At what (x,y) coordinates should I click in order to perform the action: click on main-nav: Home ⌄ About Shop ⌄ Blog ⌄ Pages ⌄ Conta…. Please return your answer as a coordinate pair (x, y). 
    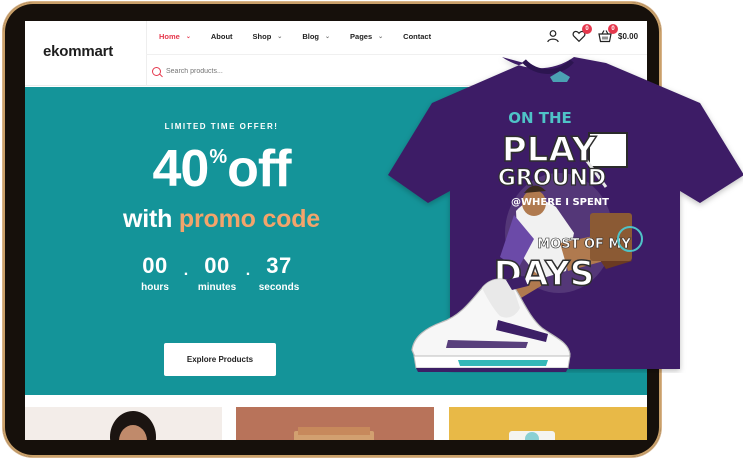
    Looking at the image, I should click on (305, 36).